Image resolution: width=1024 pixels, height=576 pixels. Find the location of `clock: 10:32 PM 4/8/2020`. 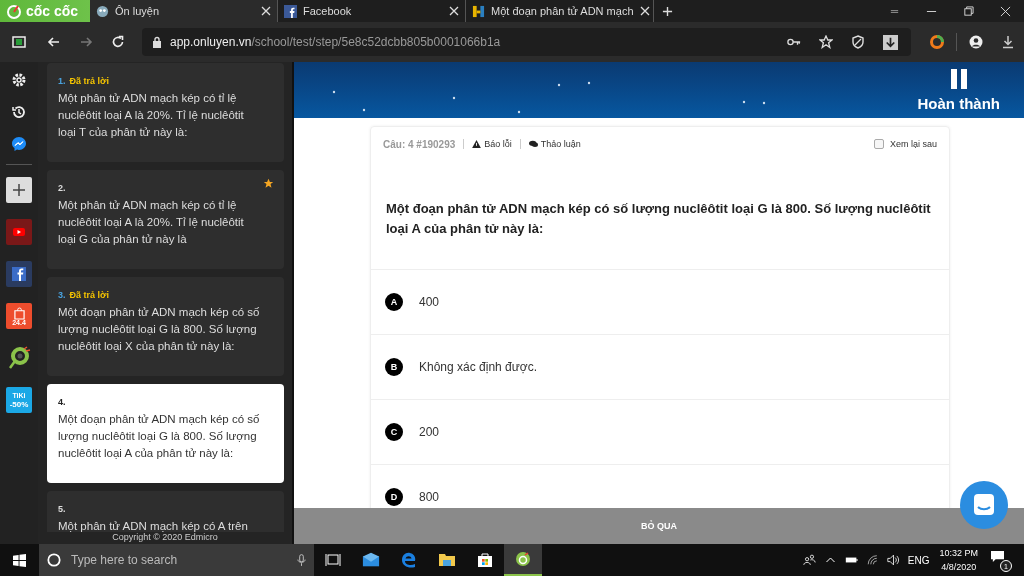

clock: 10:32 PM 4/8/2020 is located at coordinates (958, 560).